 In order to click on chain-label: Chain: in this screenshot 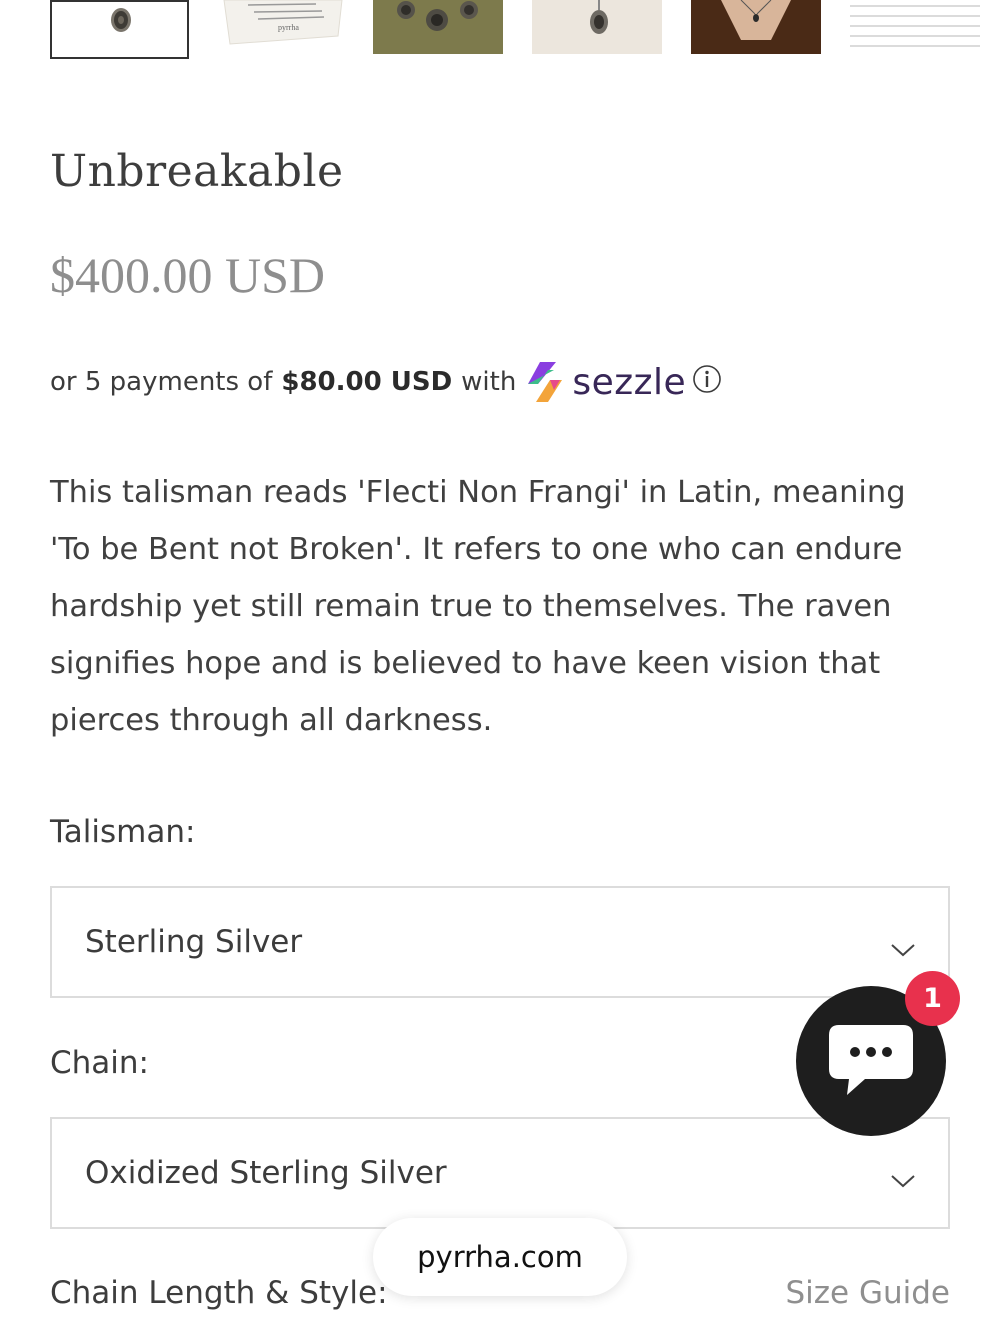, I will do `click(99, 1063)`.